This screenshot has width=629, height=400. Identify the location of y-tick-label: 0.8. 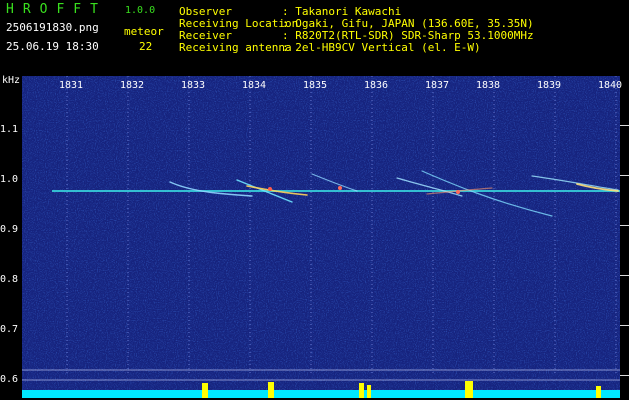
(9, 279).